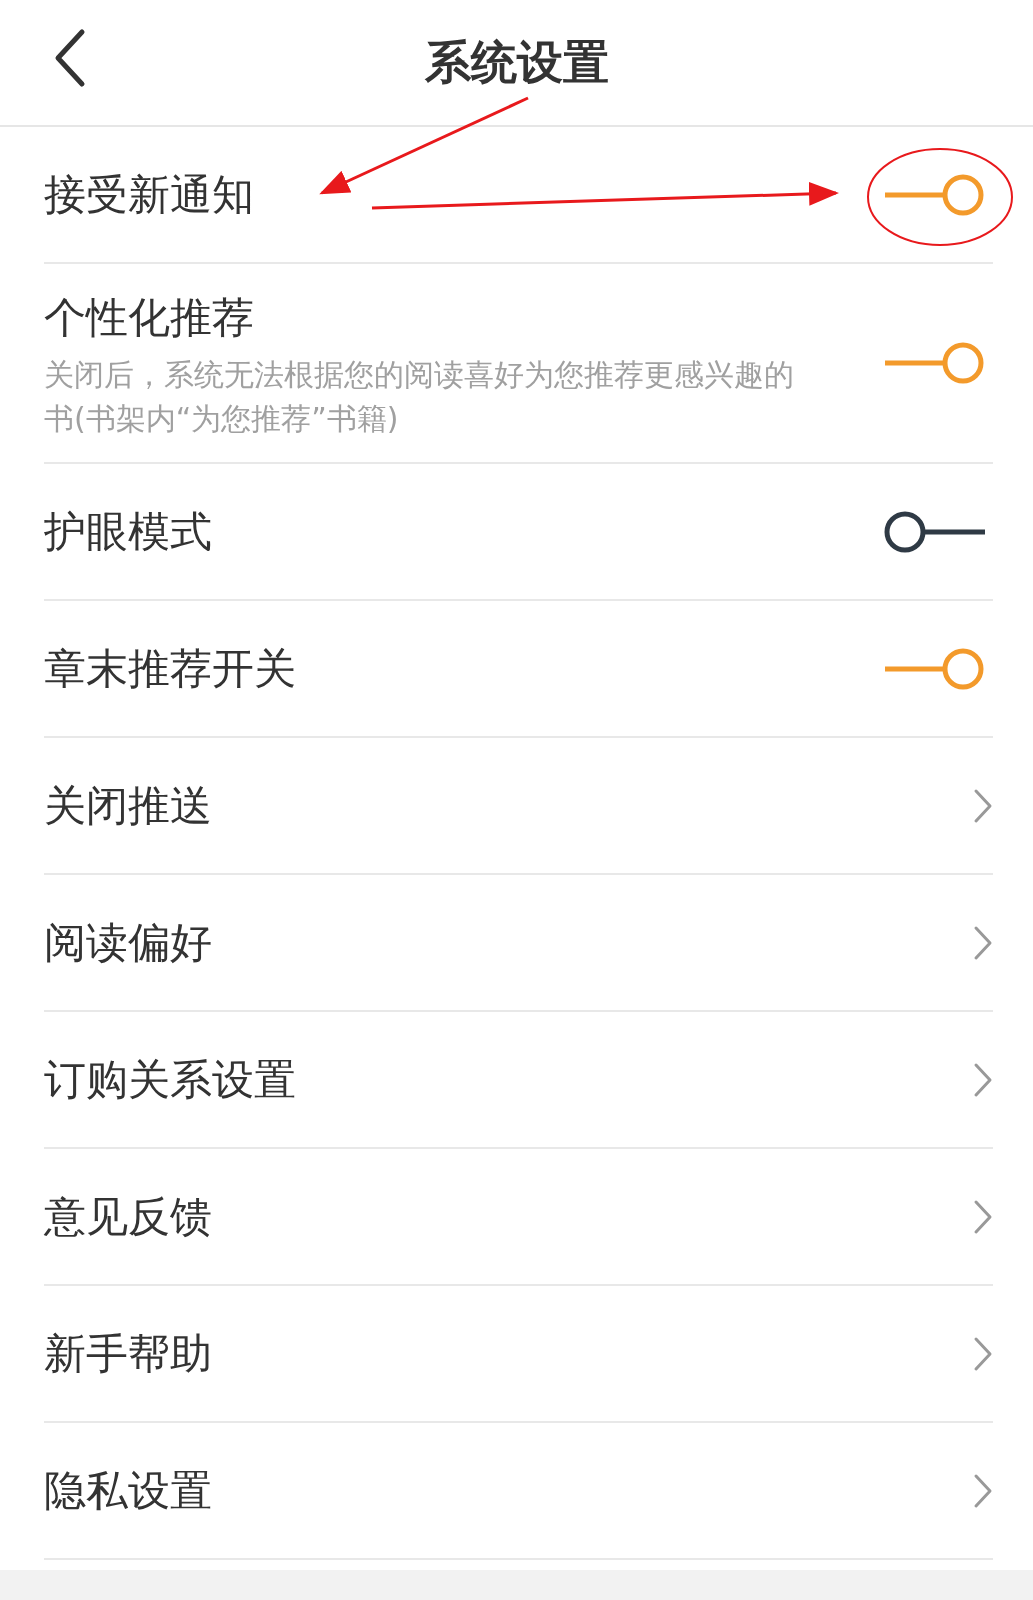 Image resolution: width=1033 pixels, height=1600 pixels. I want to click on setting-label: 意见反馈, so click(128, 1217).